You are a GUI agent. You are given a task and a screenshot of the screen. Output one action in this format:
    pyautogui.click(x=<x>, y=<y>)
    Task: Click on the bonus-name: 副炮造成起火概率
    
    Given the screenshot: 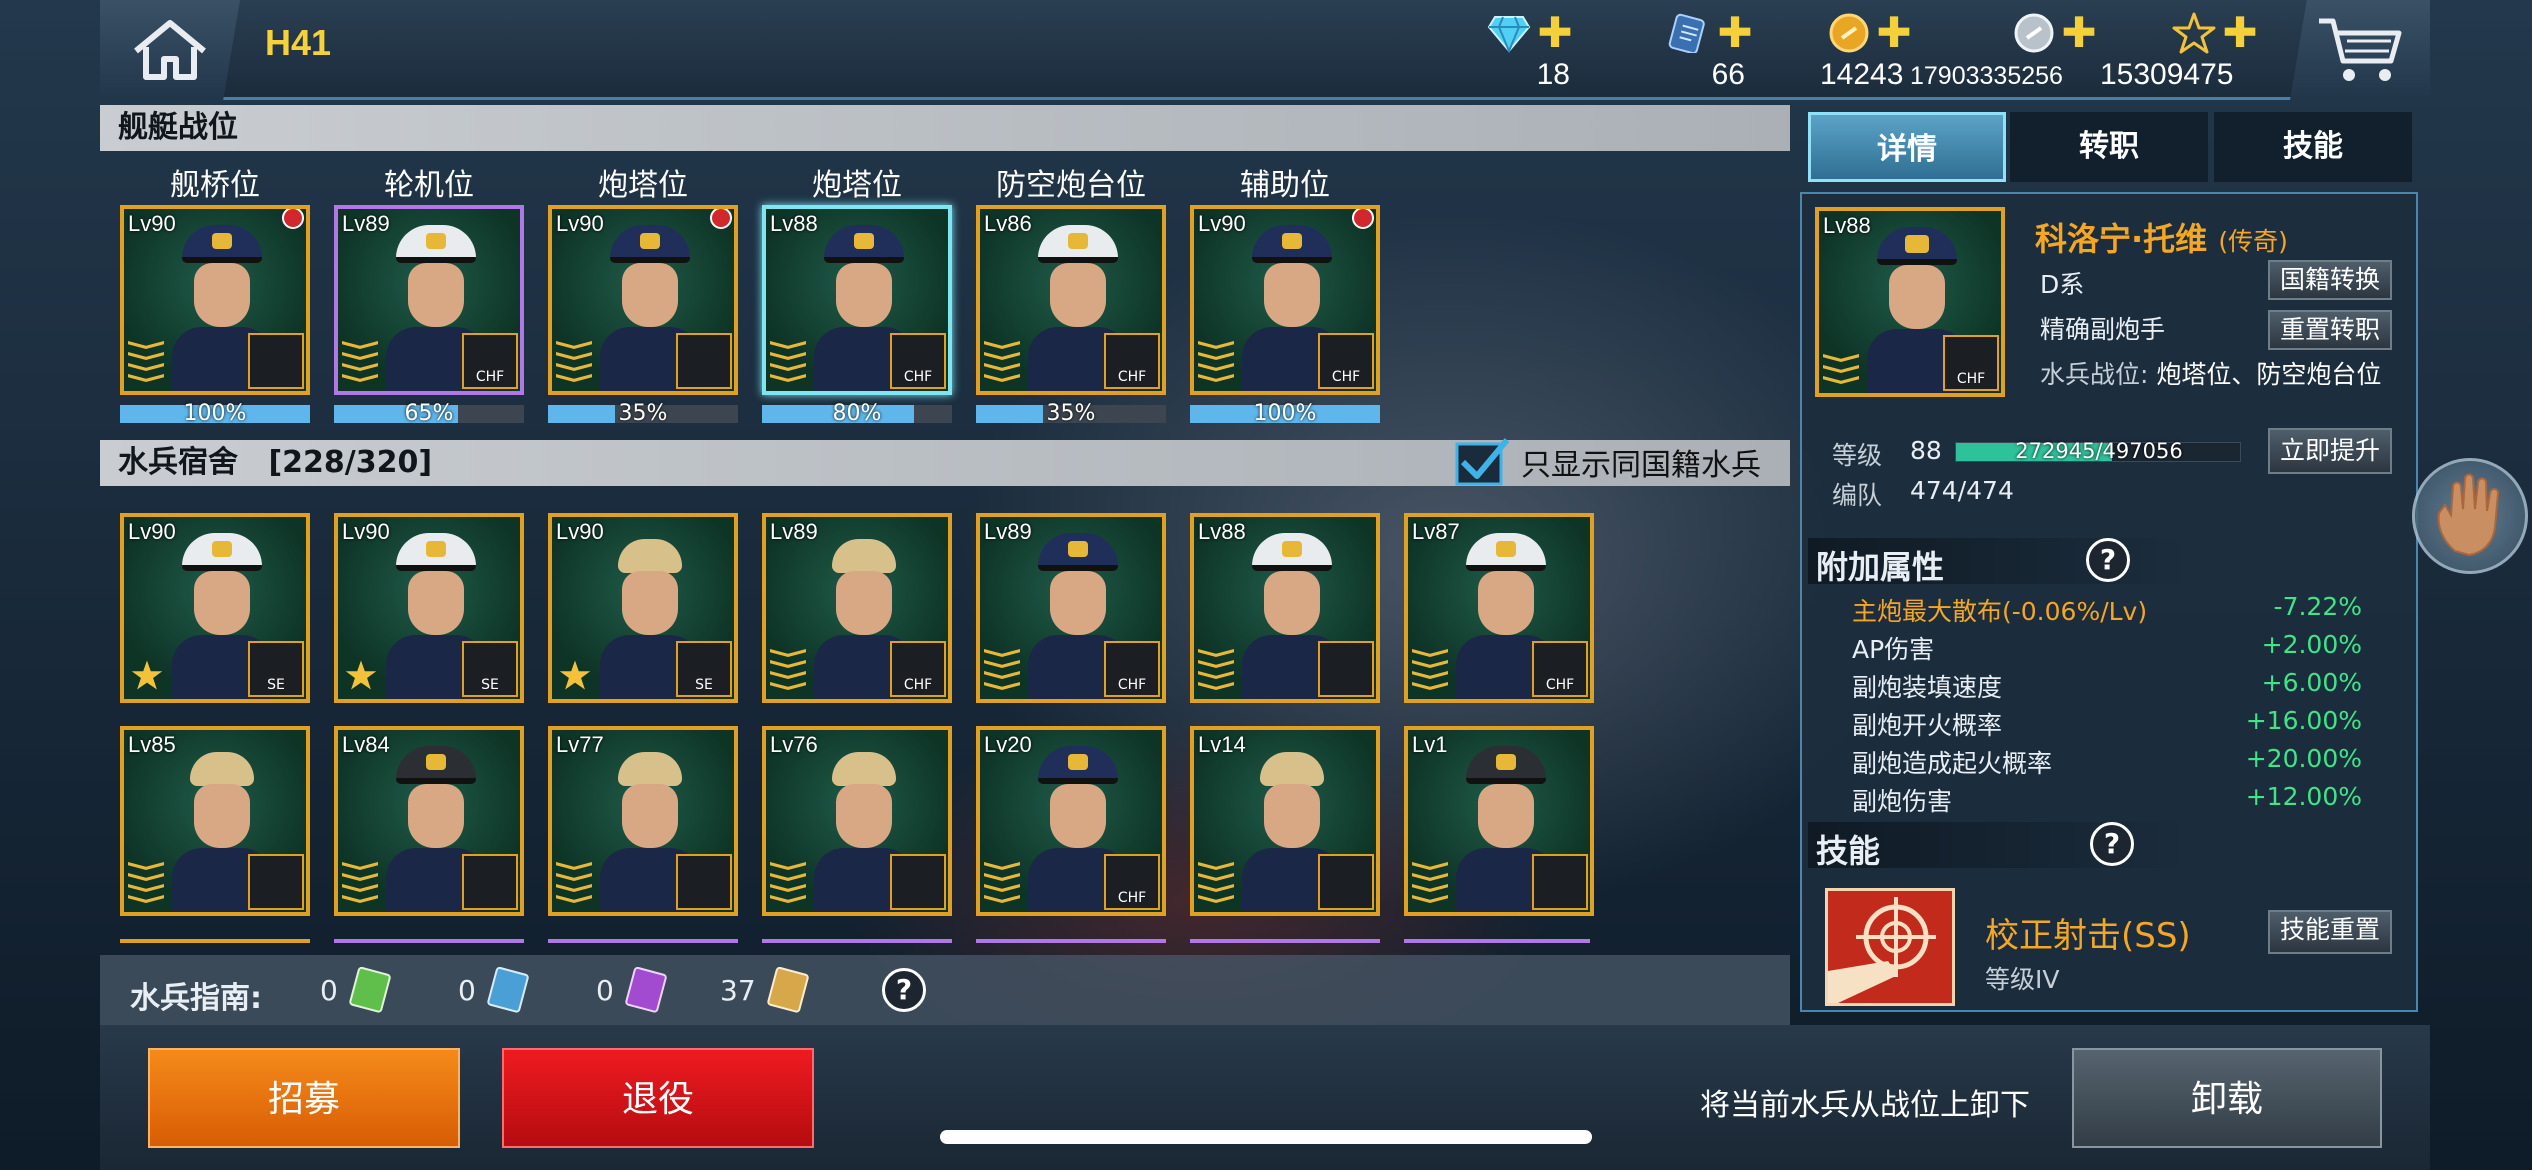 What is the action you would take?
    pyautogui.click(x=1952, y=763)
    